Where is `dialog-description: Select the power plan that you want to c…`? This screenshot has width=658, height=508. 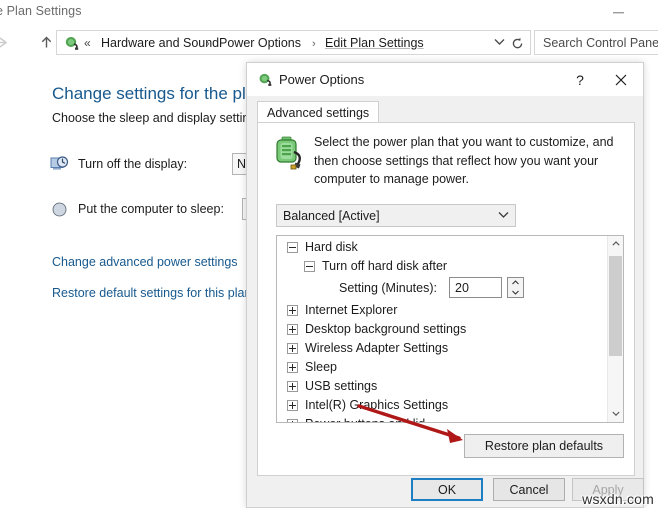
dialog-description: Select the power plan that you want to c… is located at coordinates (464, 160).